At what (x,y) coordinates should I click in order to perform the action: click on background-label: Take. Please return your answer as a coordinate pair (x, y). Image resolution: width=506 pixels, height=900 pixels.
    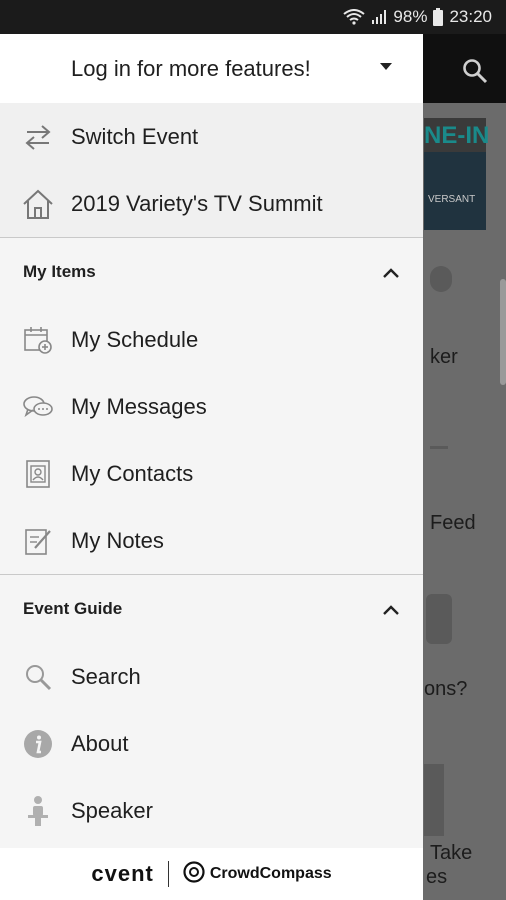
    Looking at the image, I should click on (451, 853).